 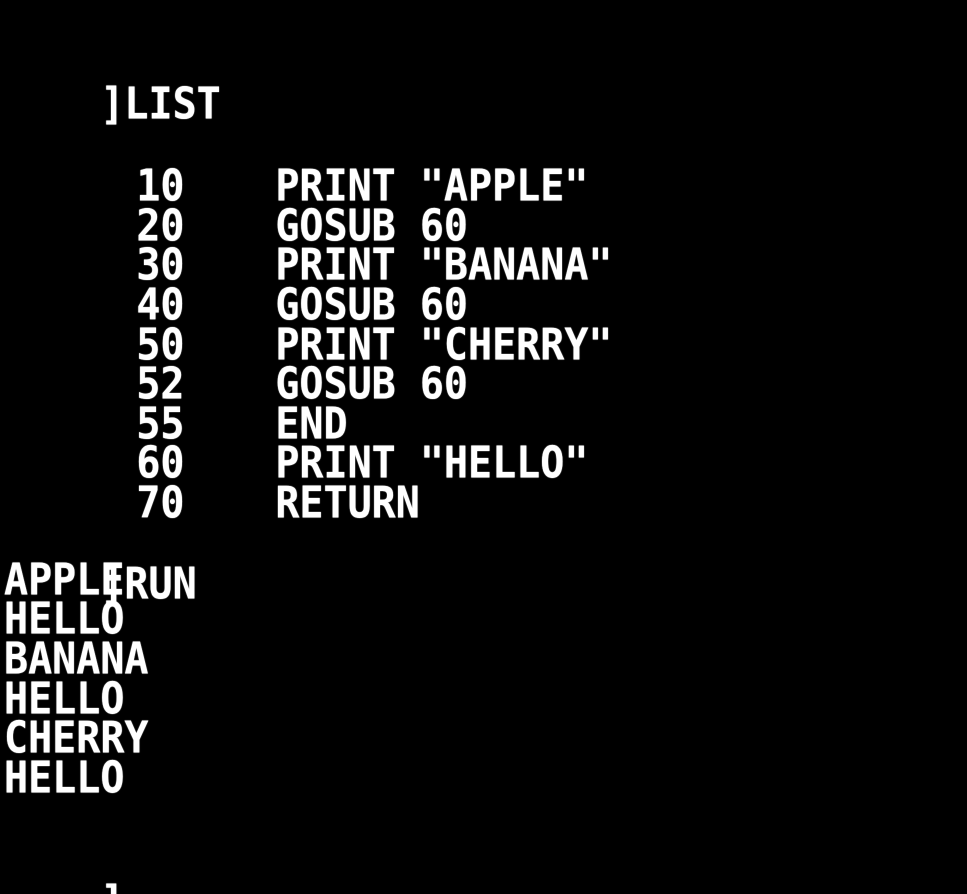 I want to click on program-line: 10 PRINT "APPLE", so click(x=296, y=164).